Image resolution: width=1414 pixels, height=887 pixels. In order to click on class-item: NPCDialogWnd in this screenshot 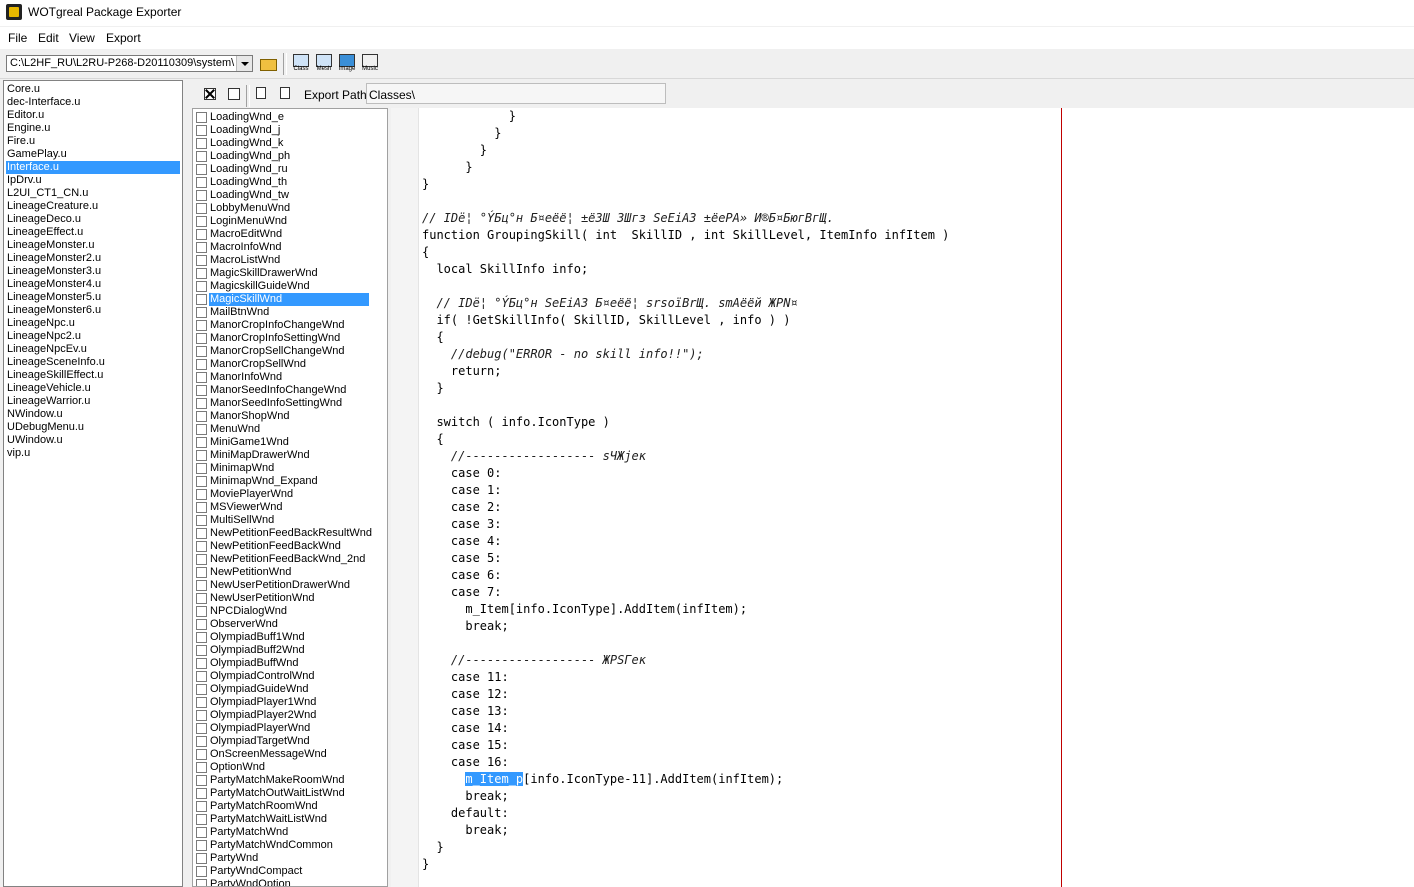, I will do `click(282, 611)`.